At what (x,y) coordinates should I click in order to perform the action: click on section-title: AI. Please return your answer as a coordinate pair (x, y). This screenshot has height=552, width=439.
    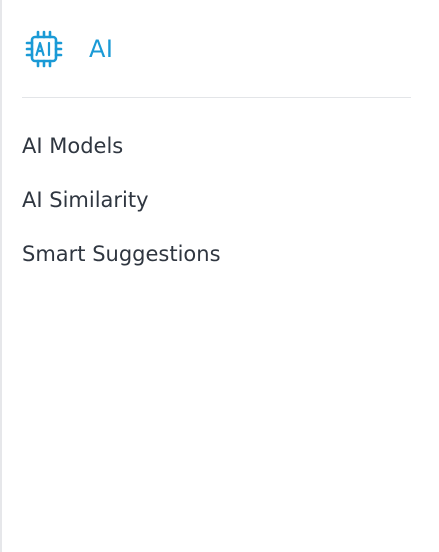
    Looking at the image, I should click on (101, 48).